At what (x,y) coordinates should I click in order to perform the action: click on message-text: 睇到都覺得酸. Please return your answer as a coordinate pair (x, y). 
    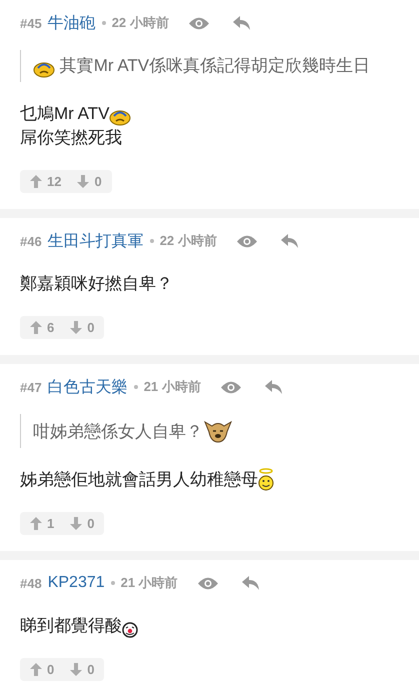
    Looking at the image, I should click on (71, 626).